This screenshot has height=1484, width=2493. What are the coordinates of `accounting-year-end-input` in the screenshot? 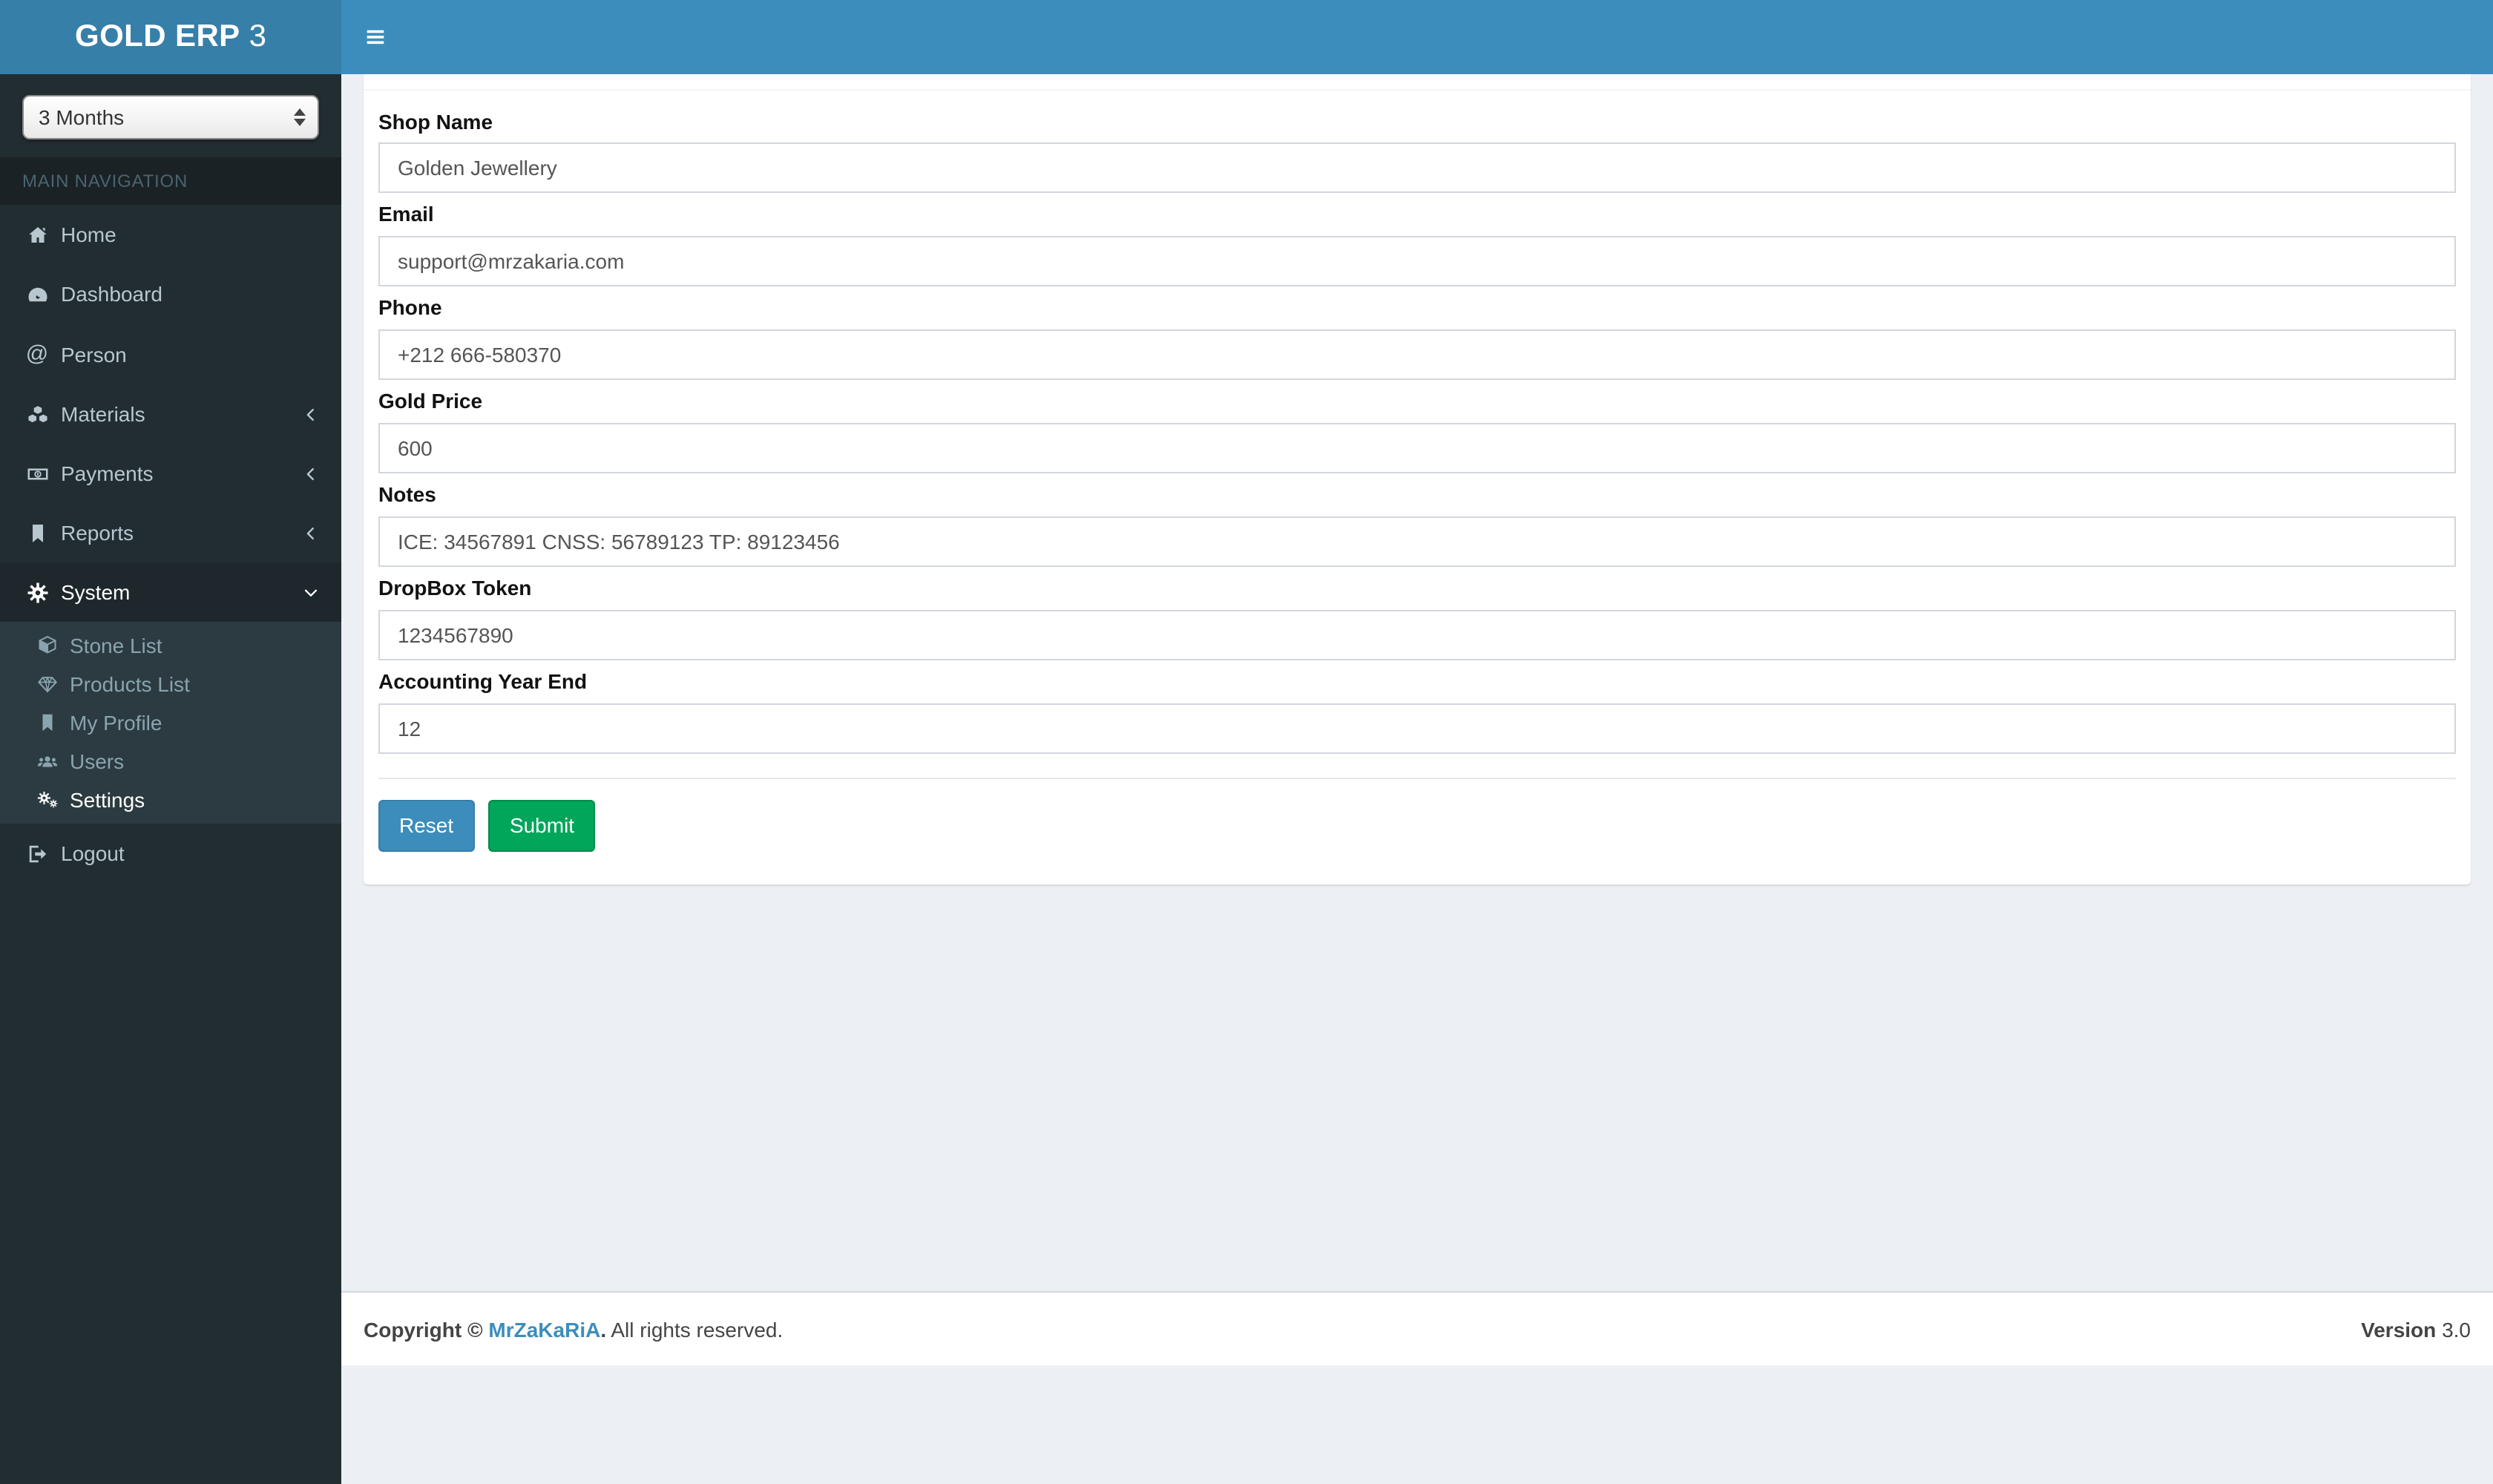 It's located at (1417, 728).